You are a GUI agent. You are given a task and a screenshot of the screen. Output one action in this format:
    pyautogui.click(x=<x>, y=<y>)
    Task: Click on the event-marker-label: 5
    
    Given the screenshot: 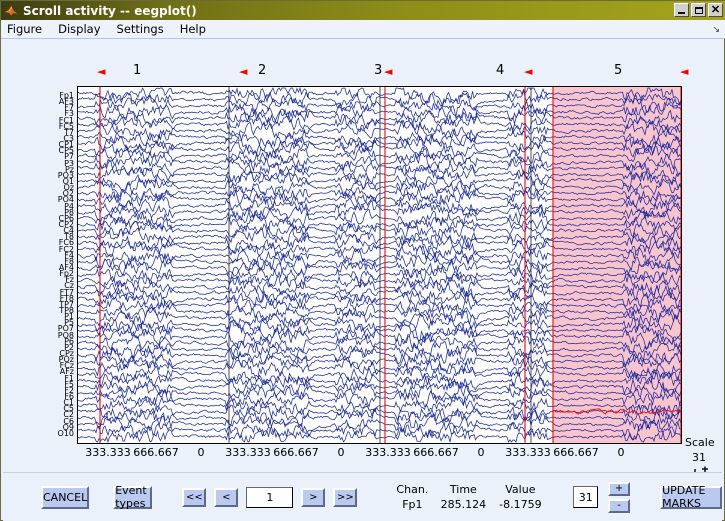 What is the action you would take?
    pyautogui.click(x=618, y=70)
    